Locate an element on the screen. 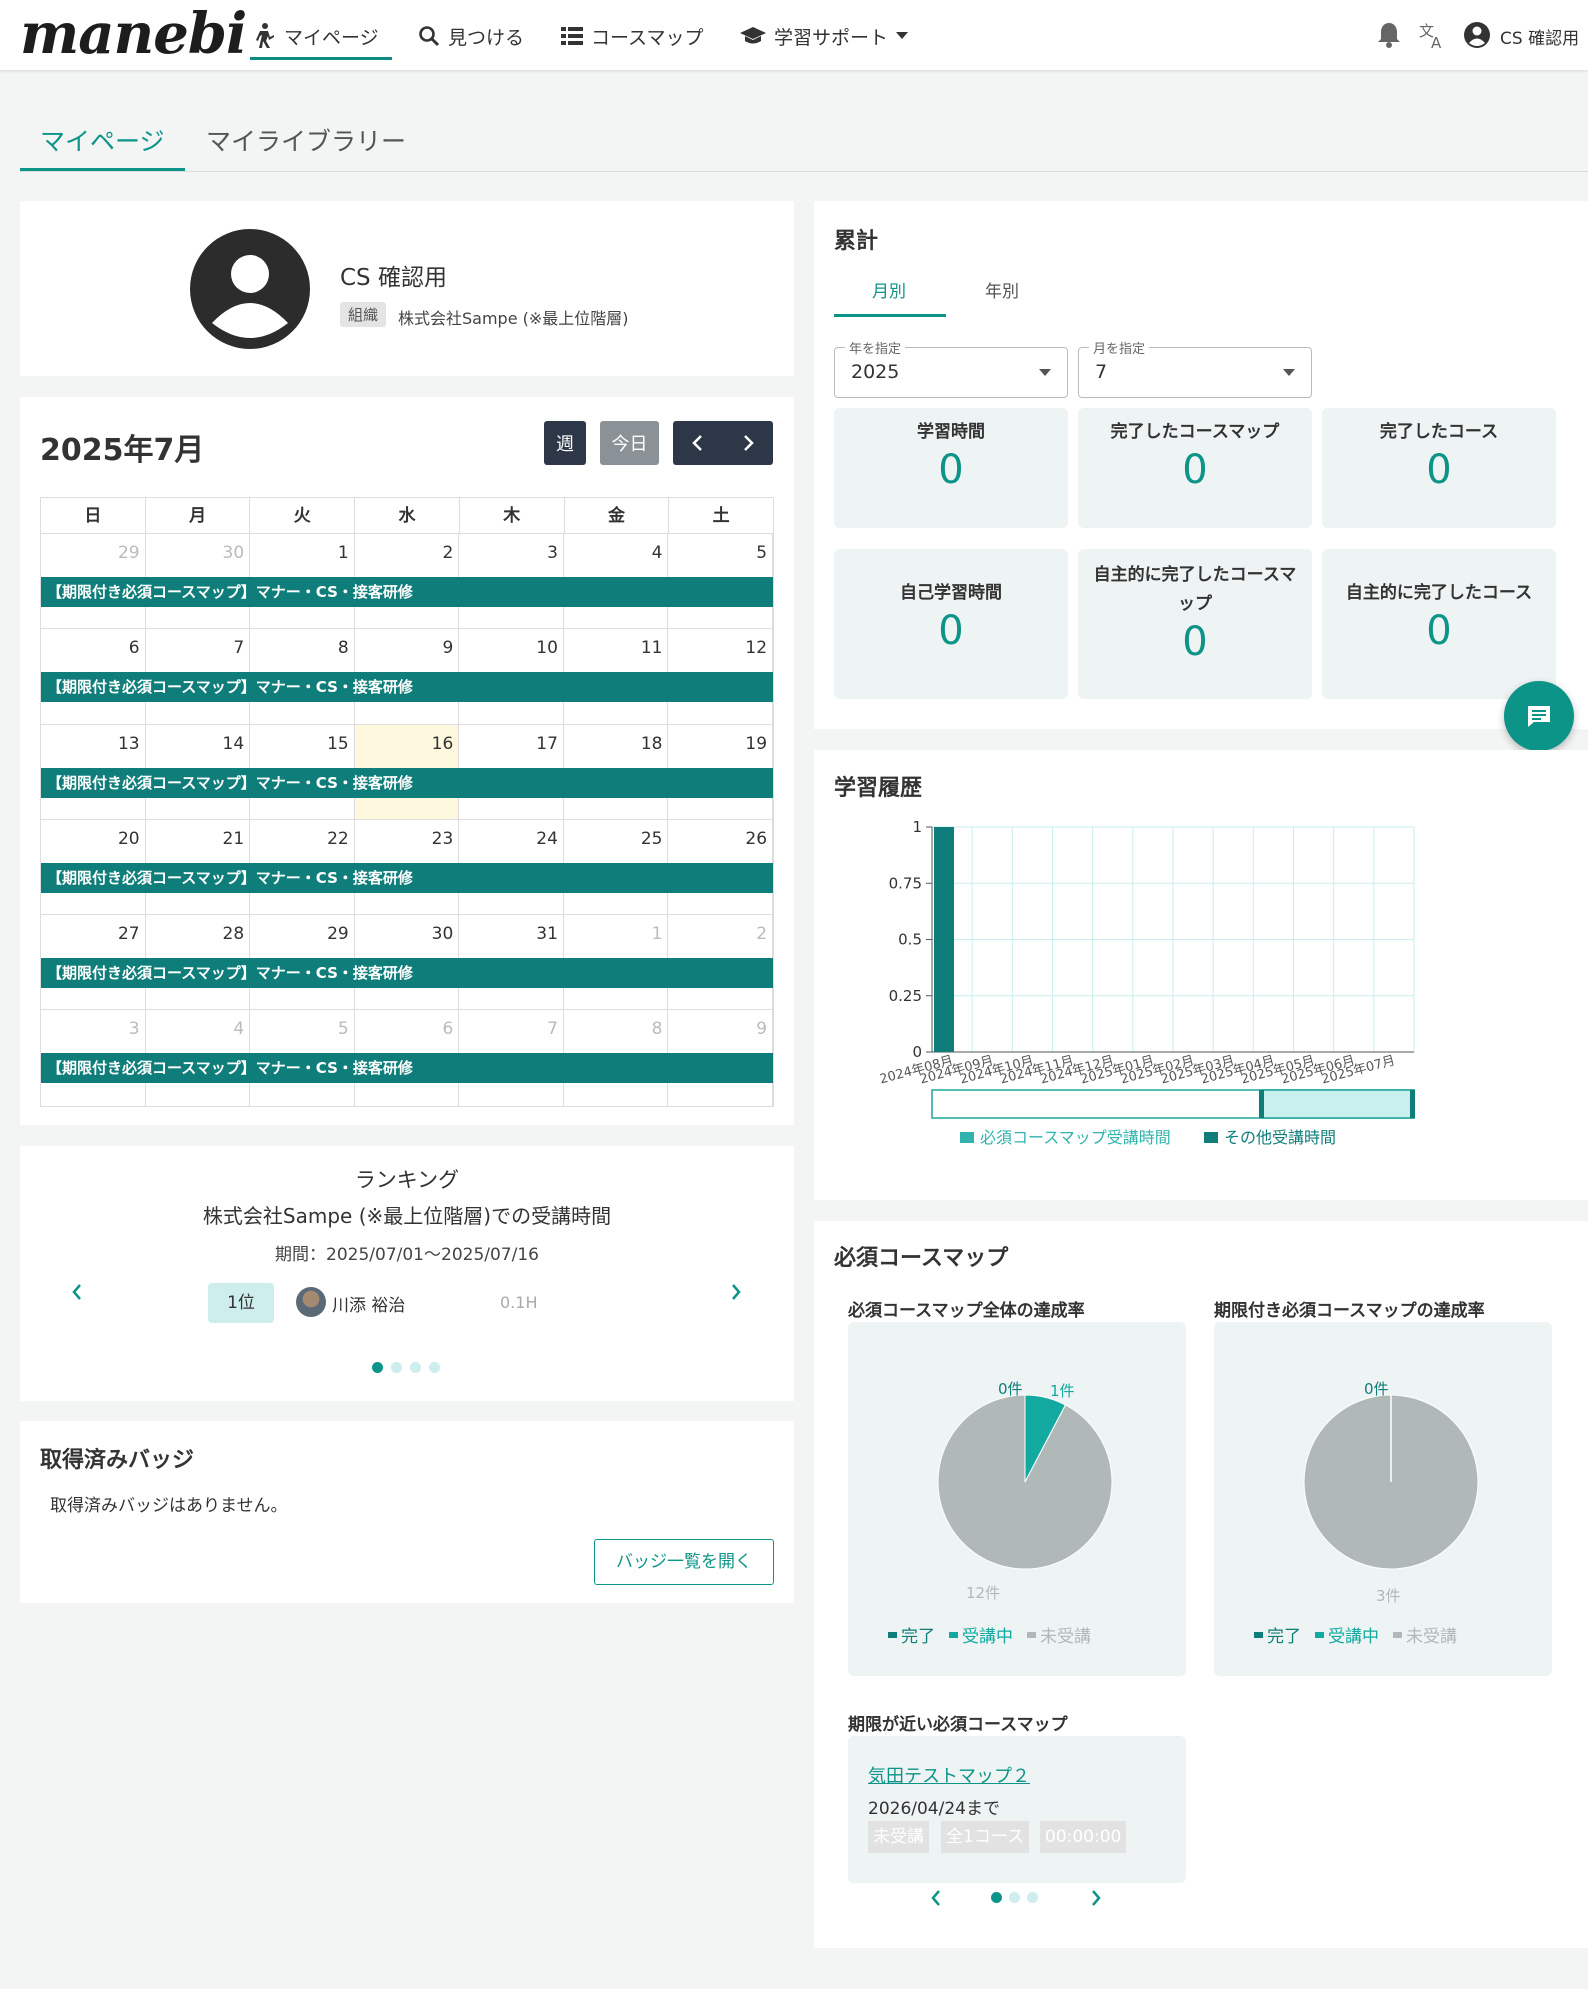  totals-tab-indicator is located at coordinates (890, 315).